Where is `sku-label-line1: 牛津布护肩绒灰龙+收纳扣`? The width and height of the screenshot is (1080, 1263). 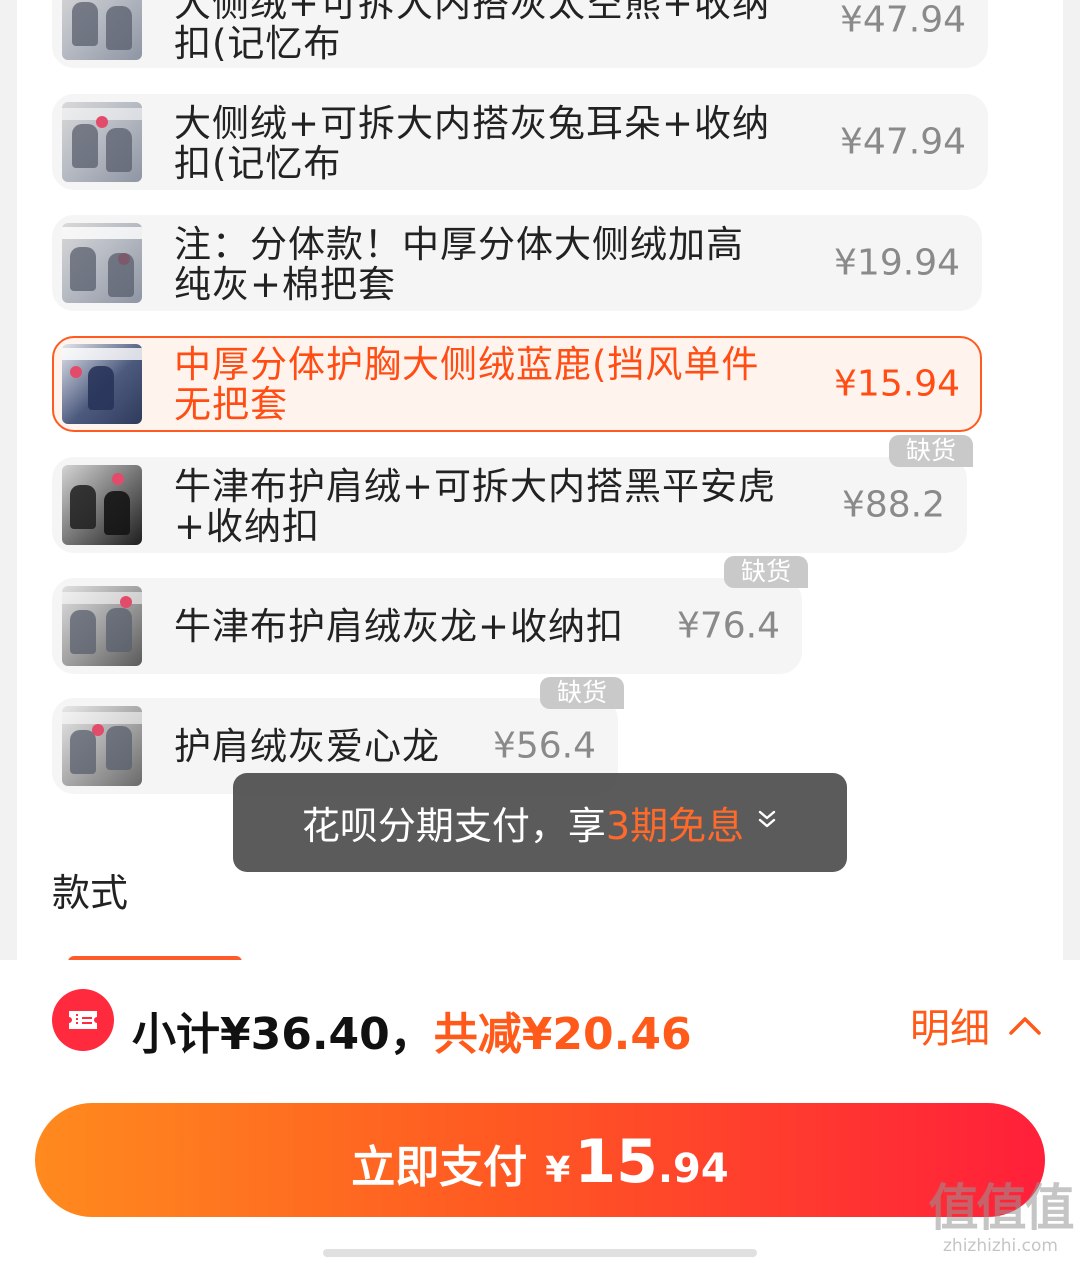 sku-label-line1: 牛津布护肩绒灰龙+收纳扣 is located at coordinates (399, 626).